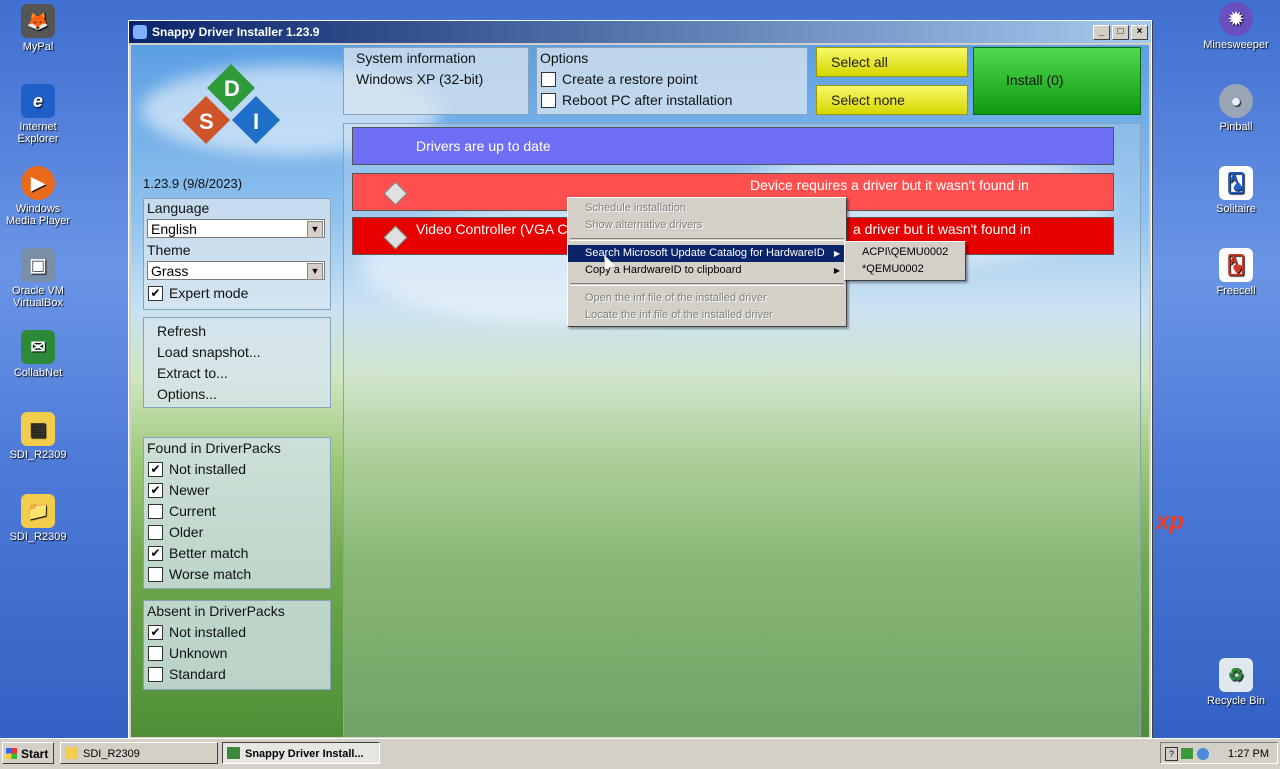  What do you see at coordinates (38, 354) in the screenshot?
I see `desktop-icon-collabnet: ✉ CollabNet` at bounding box center [38, 354].